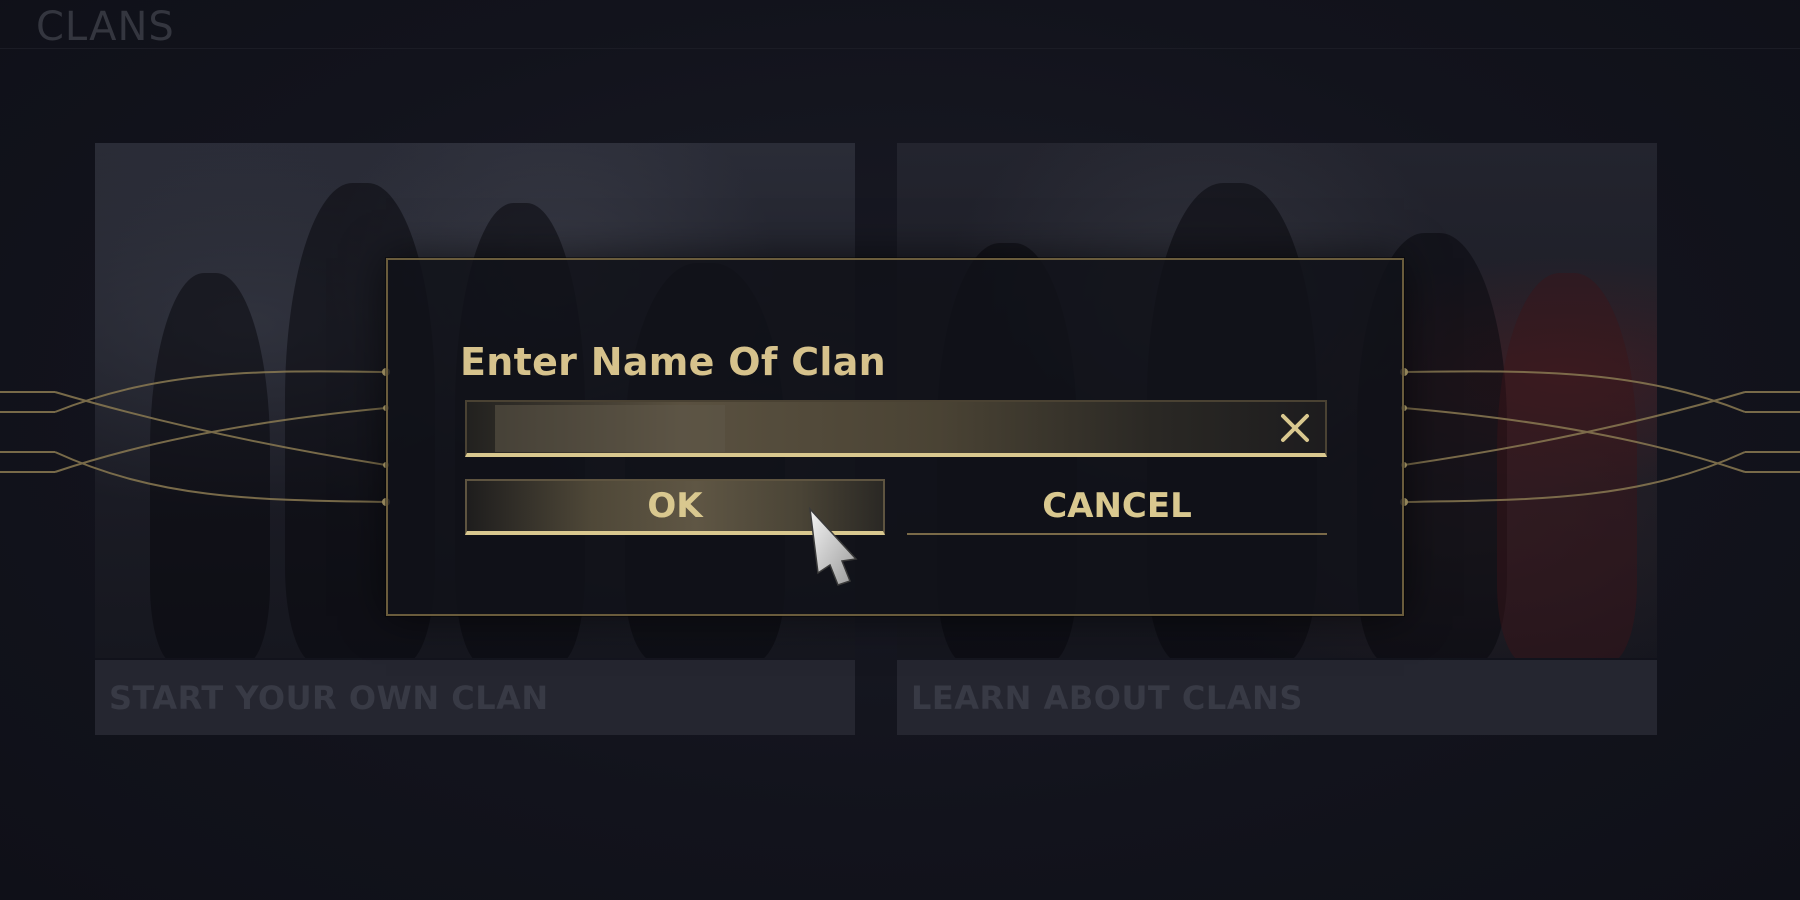 This screenshot has height=900, width=1800. Describe the element at coordinates (1277, 697) in the screenshot. I see `learn-about-clans-label: LEARN ABOUT CLANS` at that location.